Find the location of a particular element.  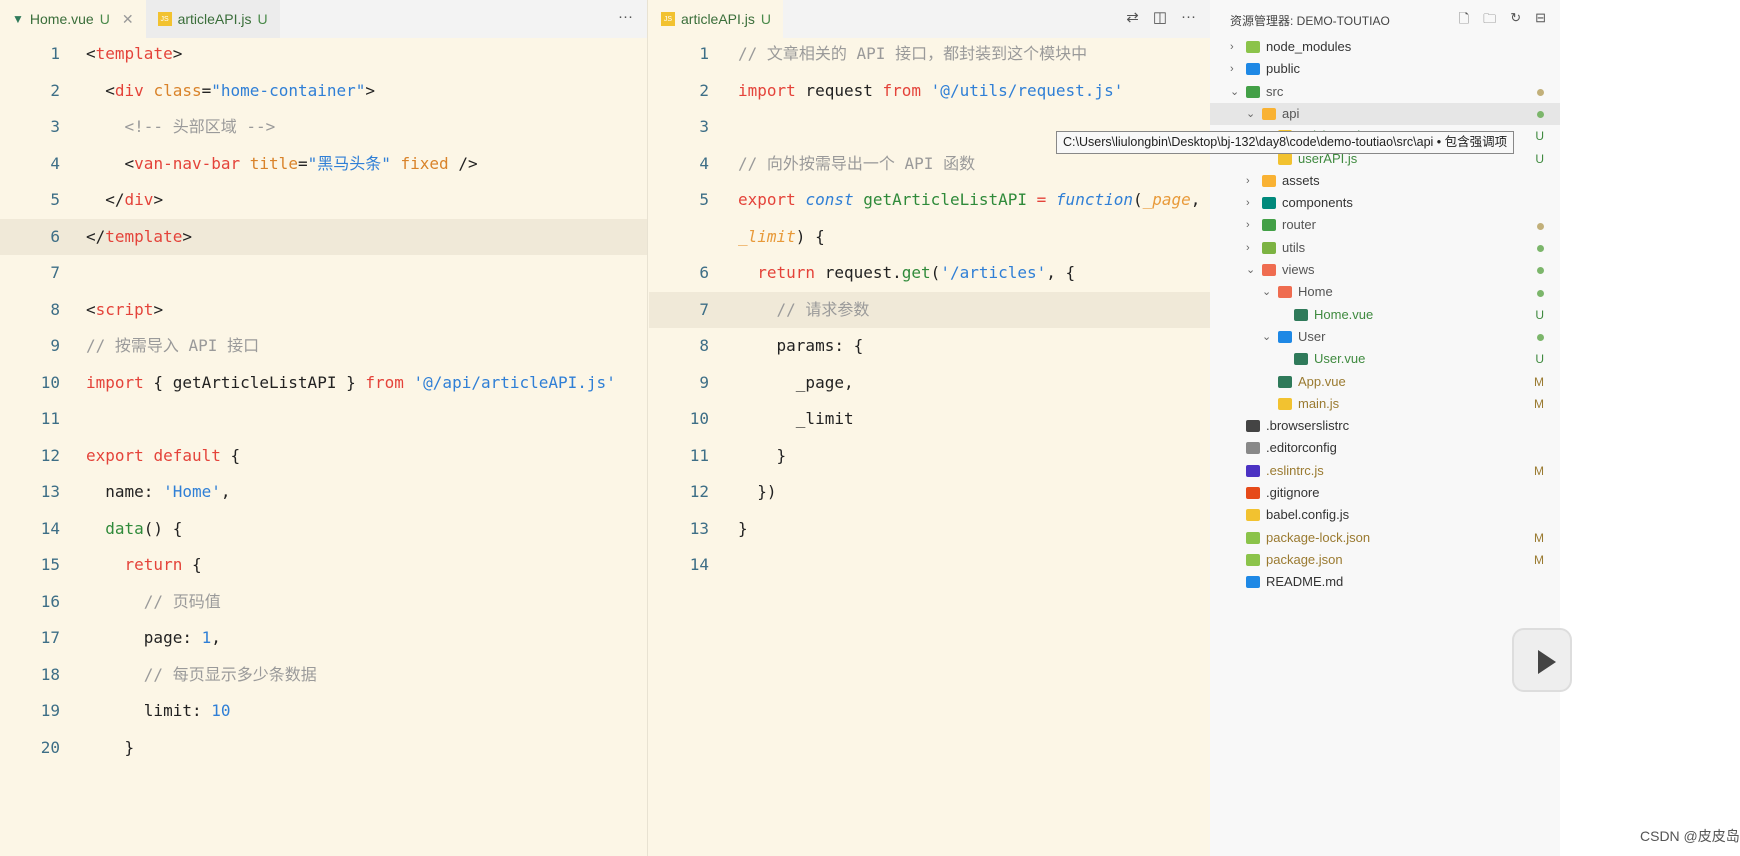

code-line: 10 _limit is located at coordinates (929, 419).